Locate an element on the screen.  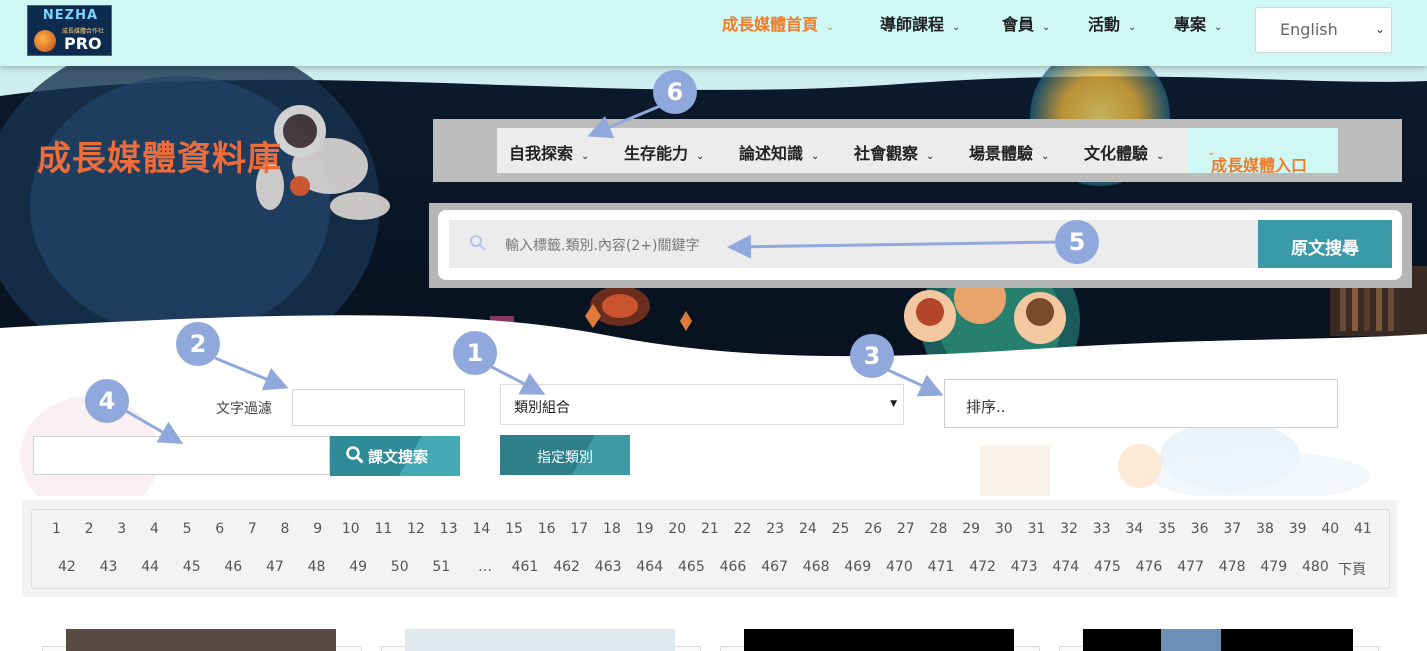
page-link: 3 is located at coordinates (121, 529).